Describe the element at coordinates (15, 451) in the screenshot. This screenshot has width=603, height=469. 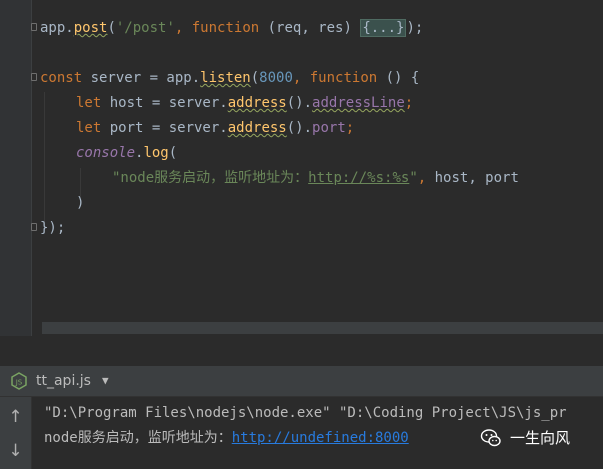
I see `arrow-down-icon: ↓` at that location.